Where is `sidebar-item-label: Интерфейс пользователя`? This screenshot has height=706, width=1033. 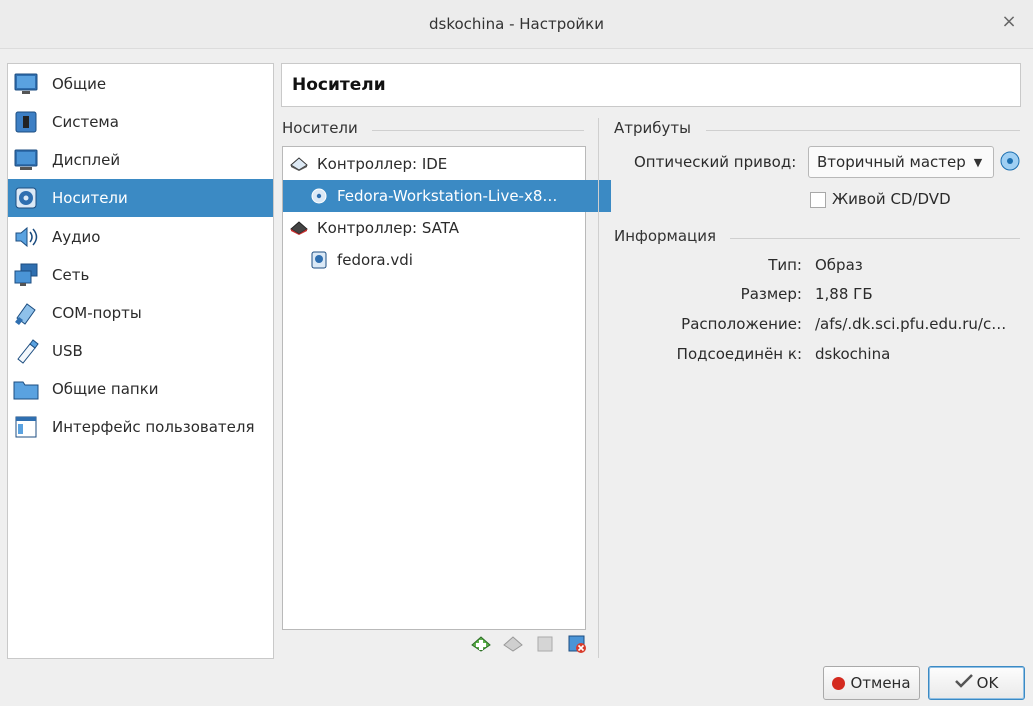 sidebar-item-label: Интерфейс пользователя is located at coordinates (153, 427).